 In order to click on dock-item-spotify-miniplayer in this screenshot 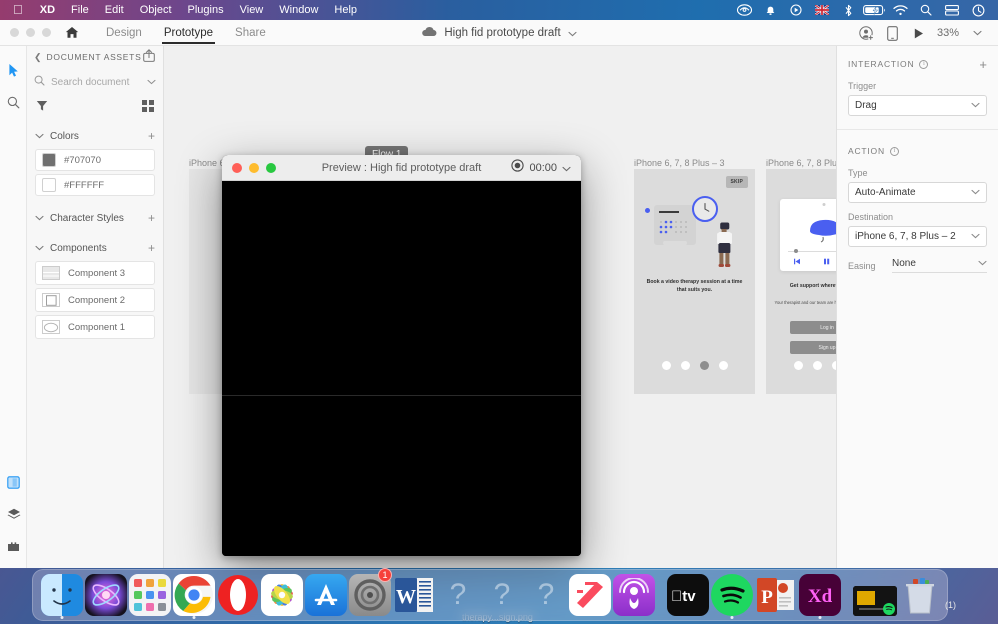, I will do `click(875, 593)`.